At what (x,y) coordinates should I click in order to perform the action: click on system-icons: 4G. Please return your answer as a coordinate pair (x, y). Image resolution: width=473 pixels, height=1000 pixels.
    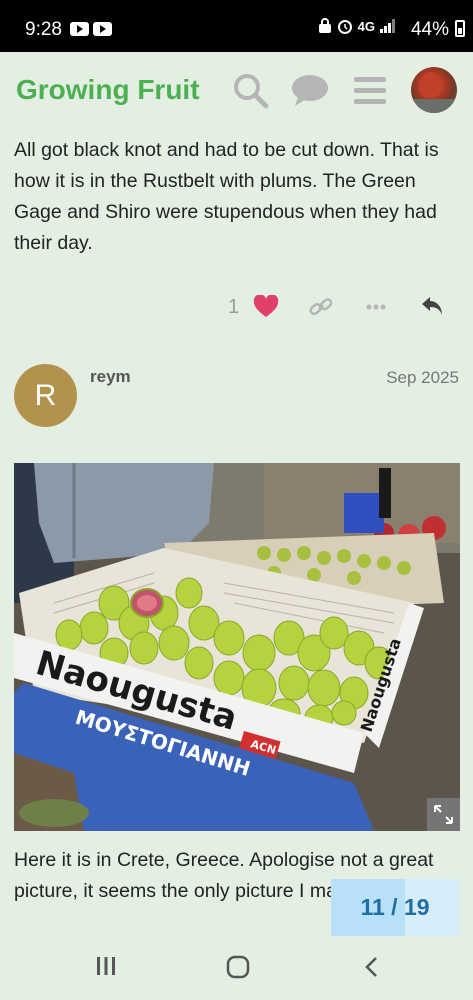
    Looking at the image, I should click on (356, 26).